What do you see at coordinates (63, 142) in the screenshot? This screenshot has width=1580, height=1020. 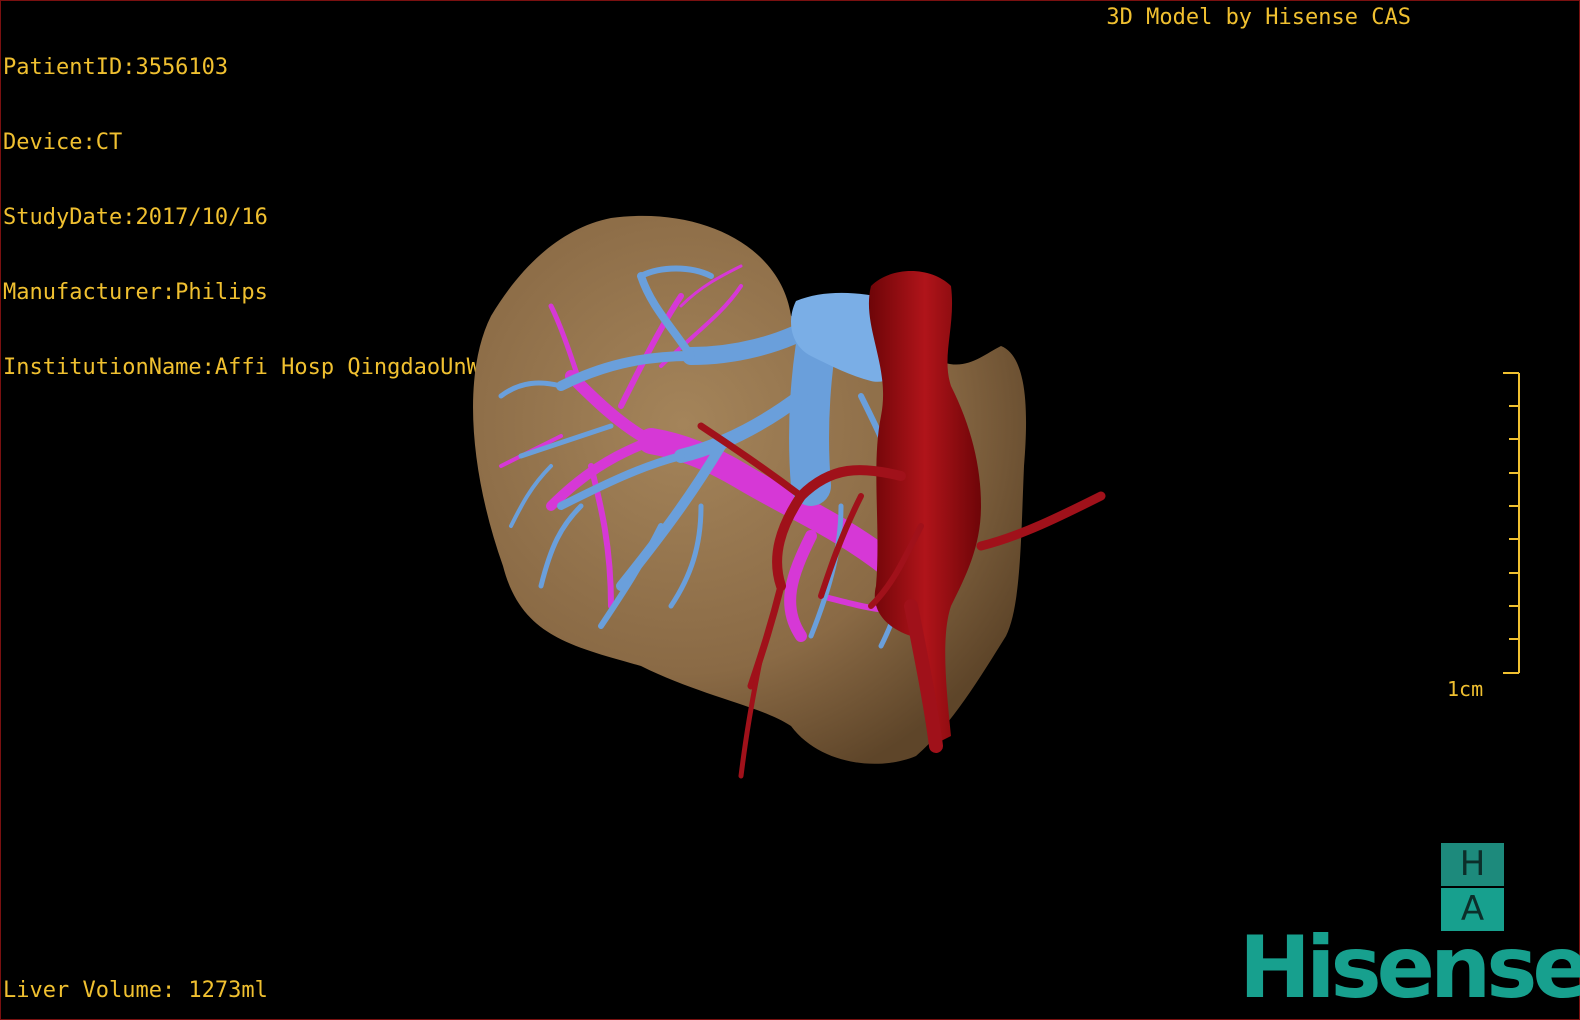 I see `device-text: Device:CT` at bounding box center [63, 142].